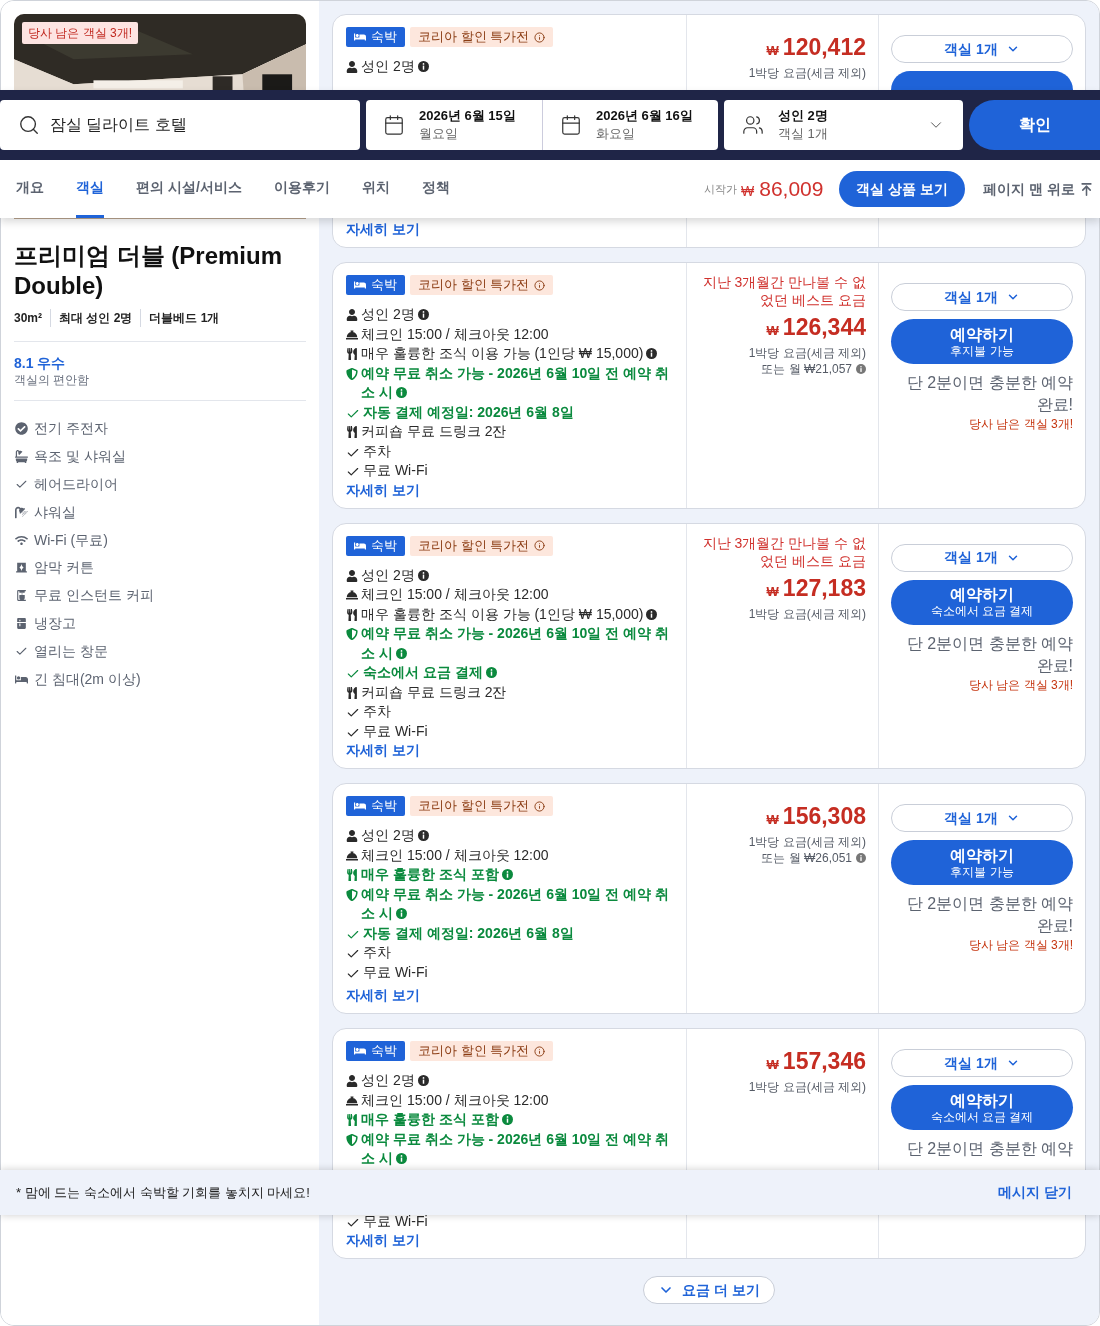 This screenshot has height=1326, width=1100. I want to click on room-title: 프리미엄 더블 (Premium Double), so click(149, 271).